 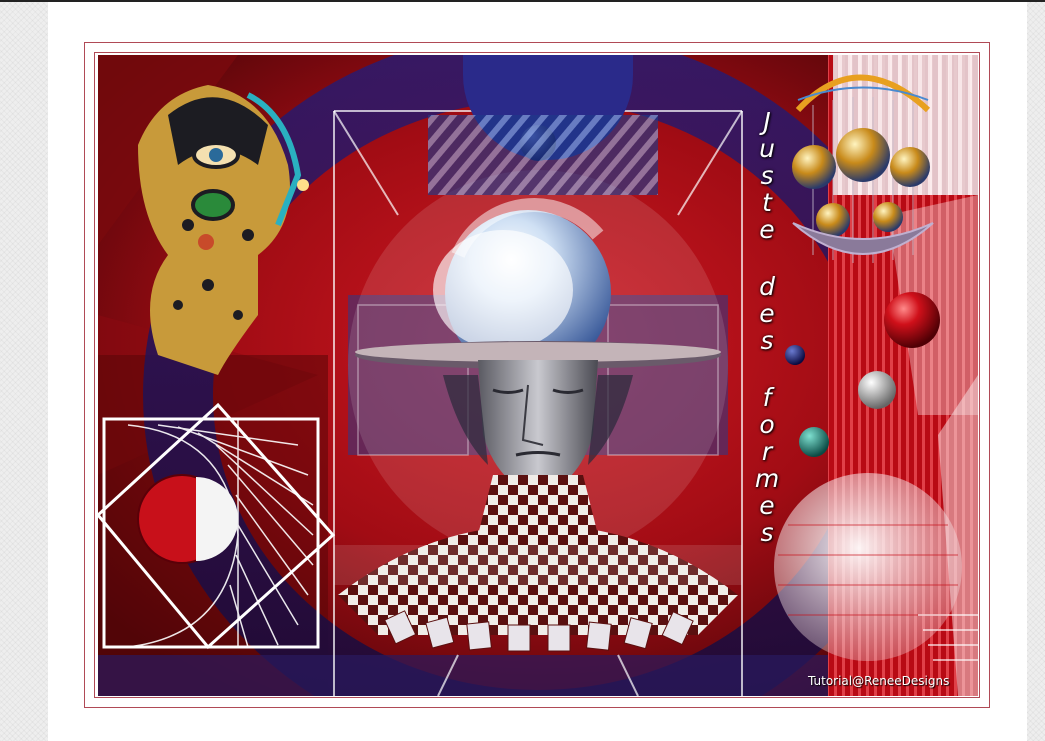 What do you see at coordinates (879, 681) in the screenshot?
I see `artist-signature: Tutorial@ReneeDesigns` at bounding box center [879, 681].